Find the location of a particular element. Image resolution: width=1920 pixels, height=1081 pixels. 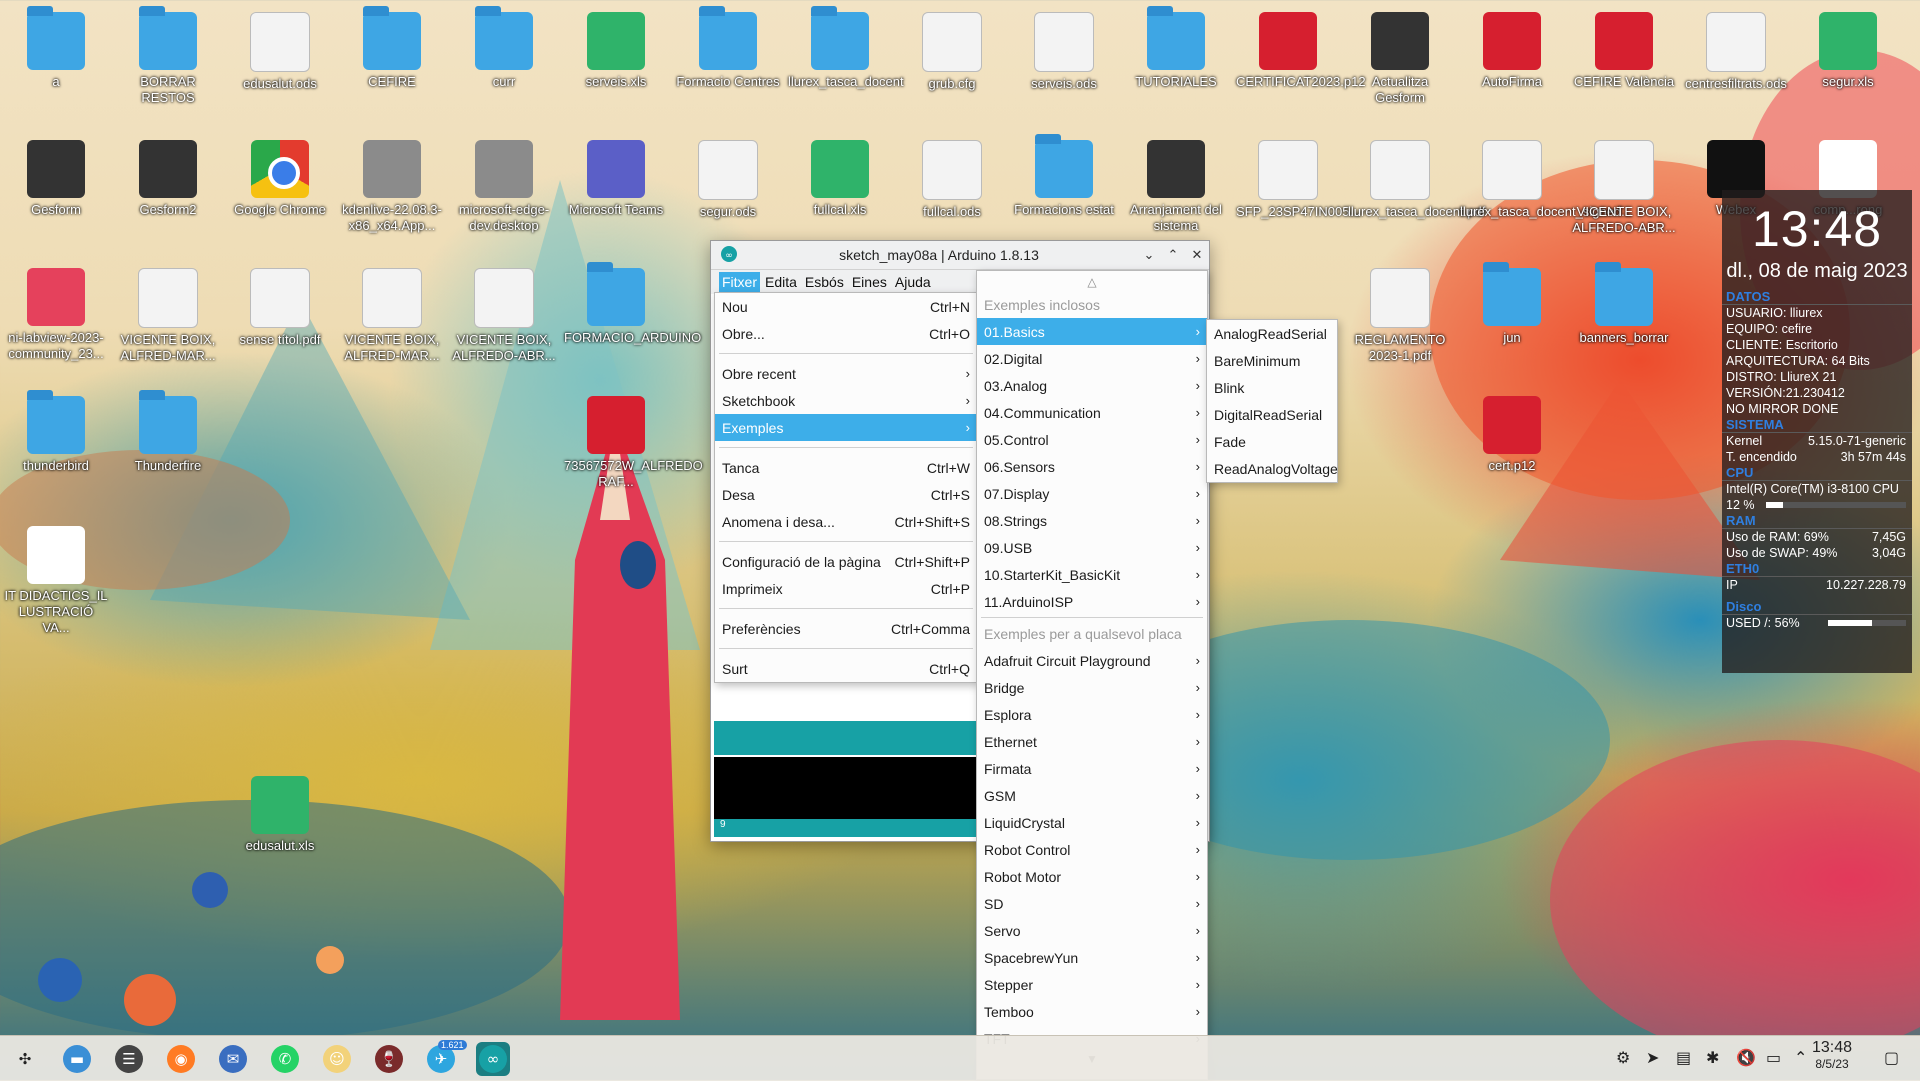

desktop-icon: serveis.xls is located at coordinates (616, 48).